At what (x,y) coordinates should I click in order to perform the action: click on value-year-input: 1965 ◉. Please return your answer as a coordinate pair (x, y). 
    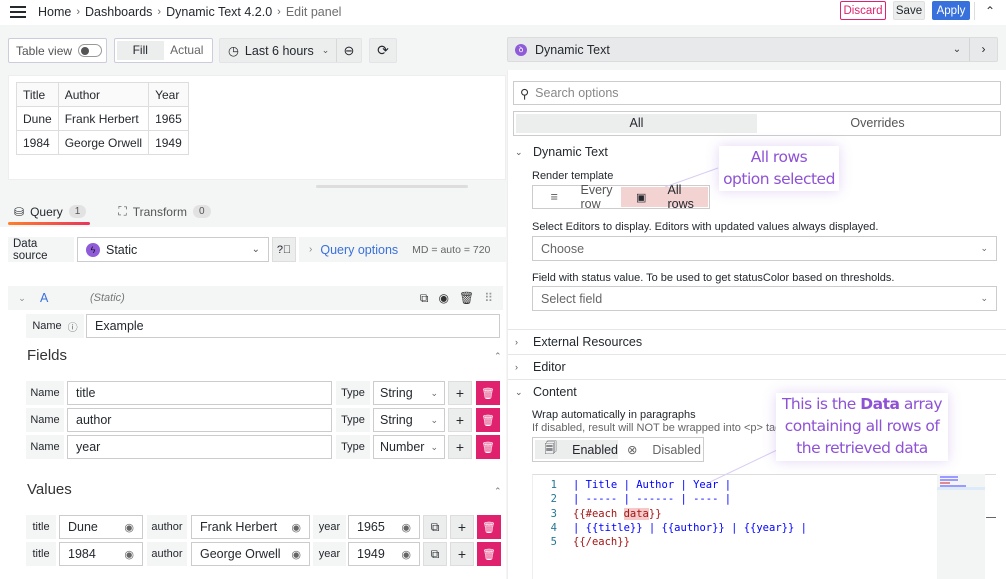
    Looking at the image, I should click on (384, 527).